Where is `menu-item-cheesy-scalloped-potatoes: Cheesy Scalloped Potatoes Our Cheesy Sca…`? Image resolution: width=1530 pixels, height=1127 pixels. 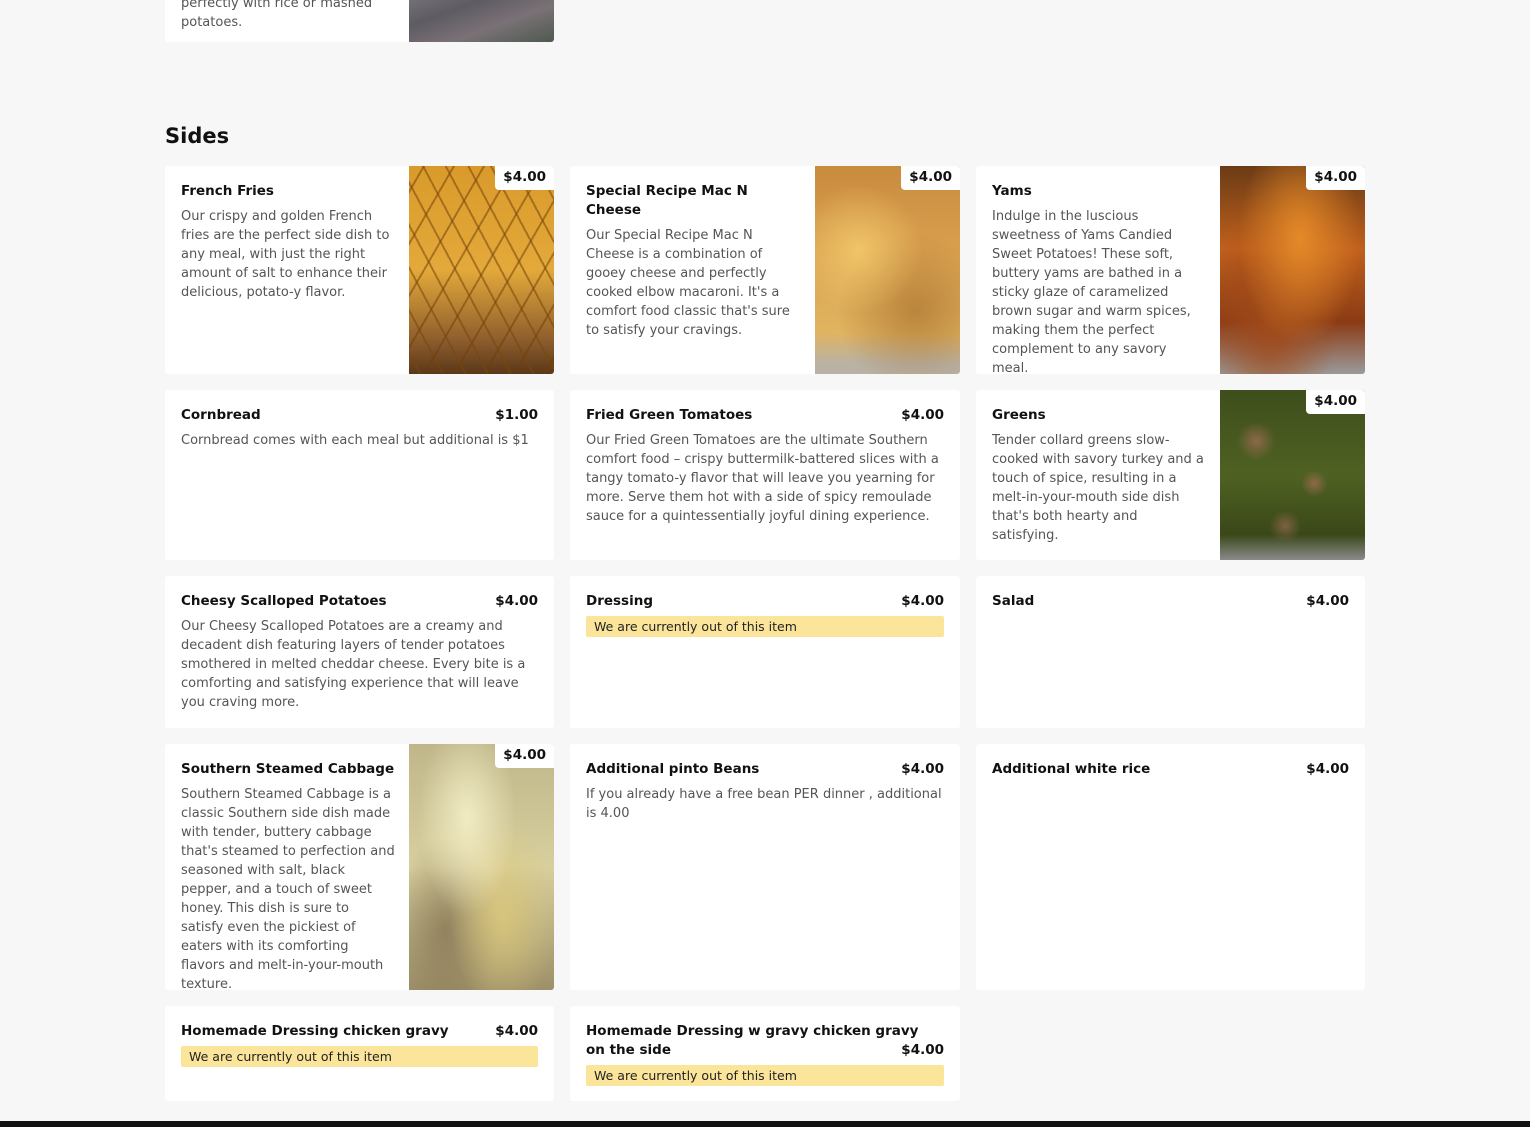
menu-item-cheesy-scalloped-potatoes: Cheesy Scalloped Potatoes Our Cheesy Sca… is located at coordinates (359, 652).